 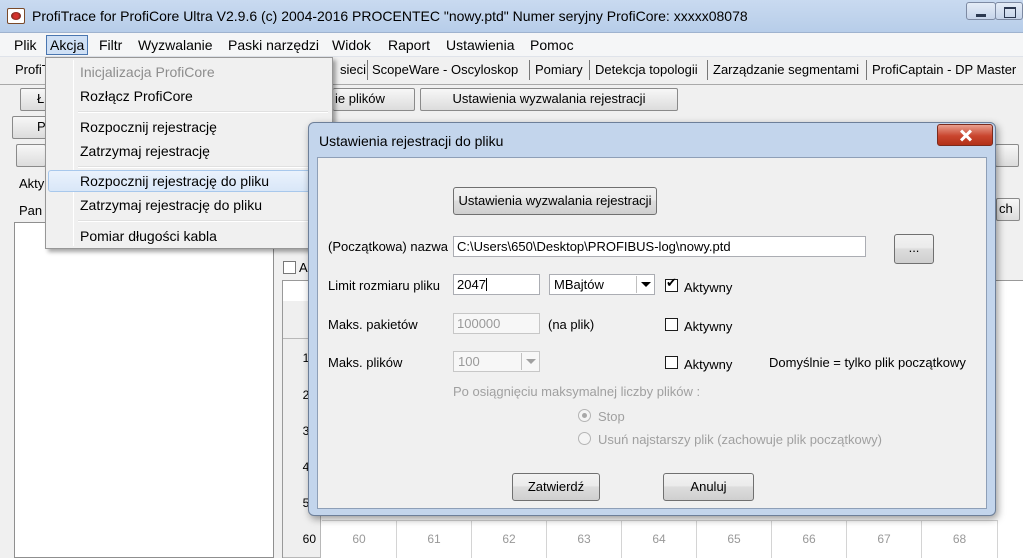 What do you see at coordinates (302, 539) in the screenshot?
I see `grid-row-header: 60` at bounding box center [302, 539].